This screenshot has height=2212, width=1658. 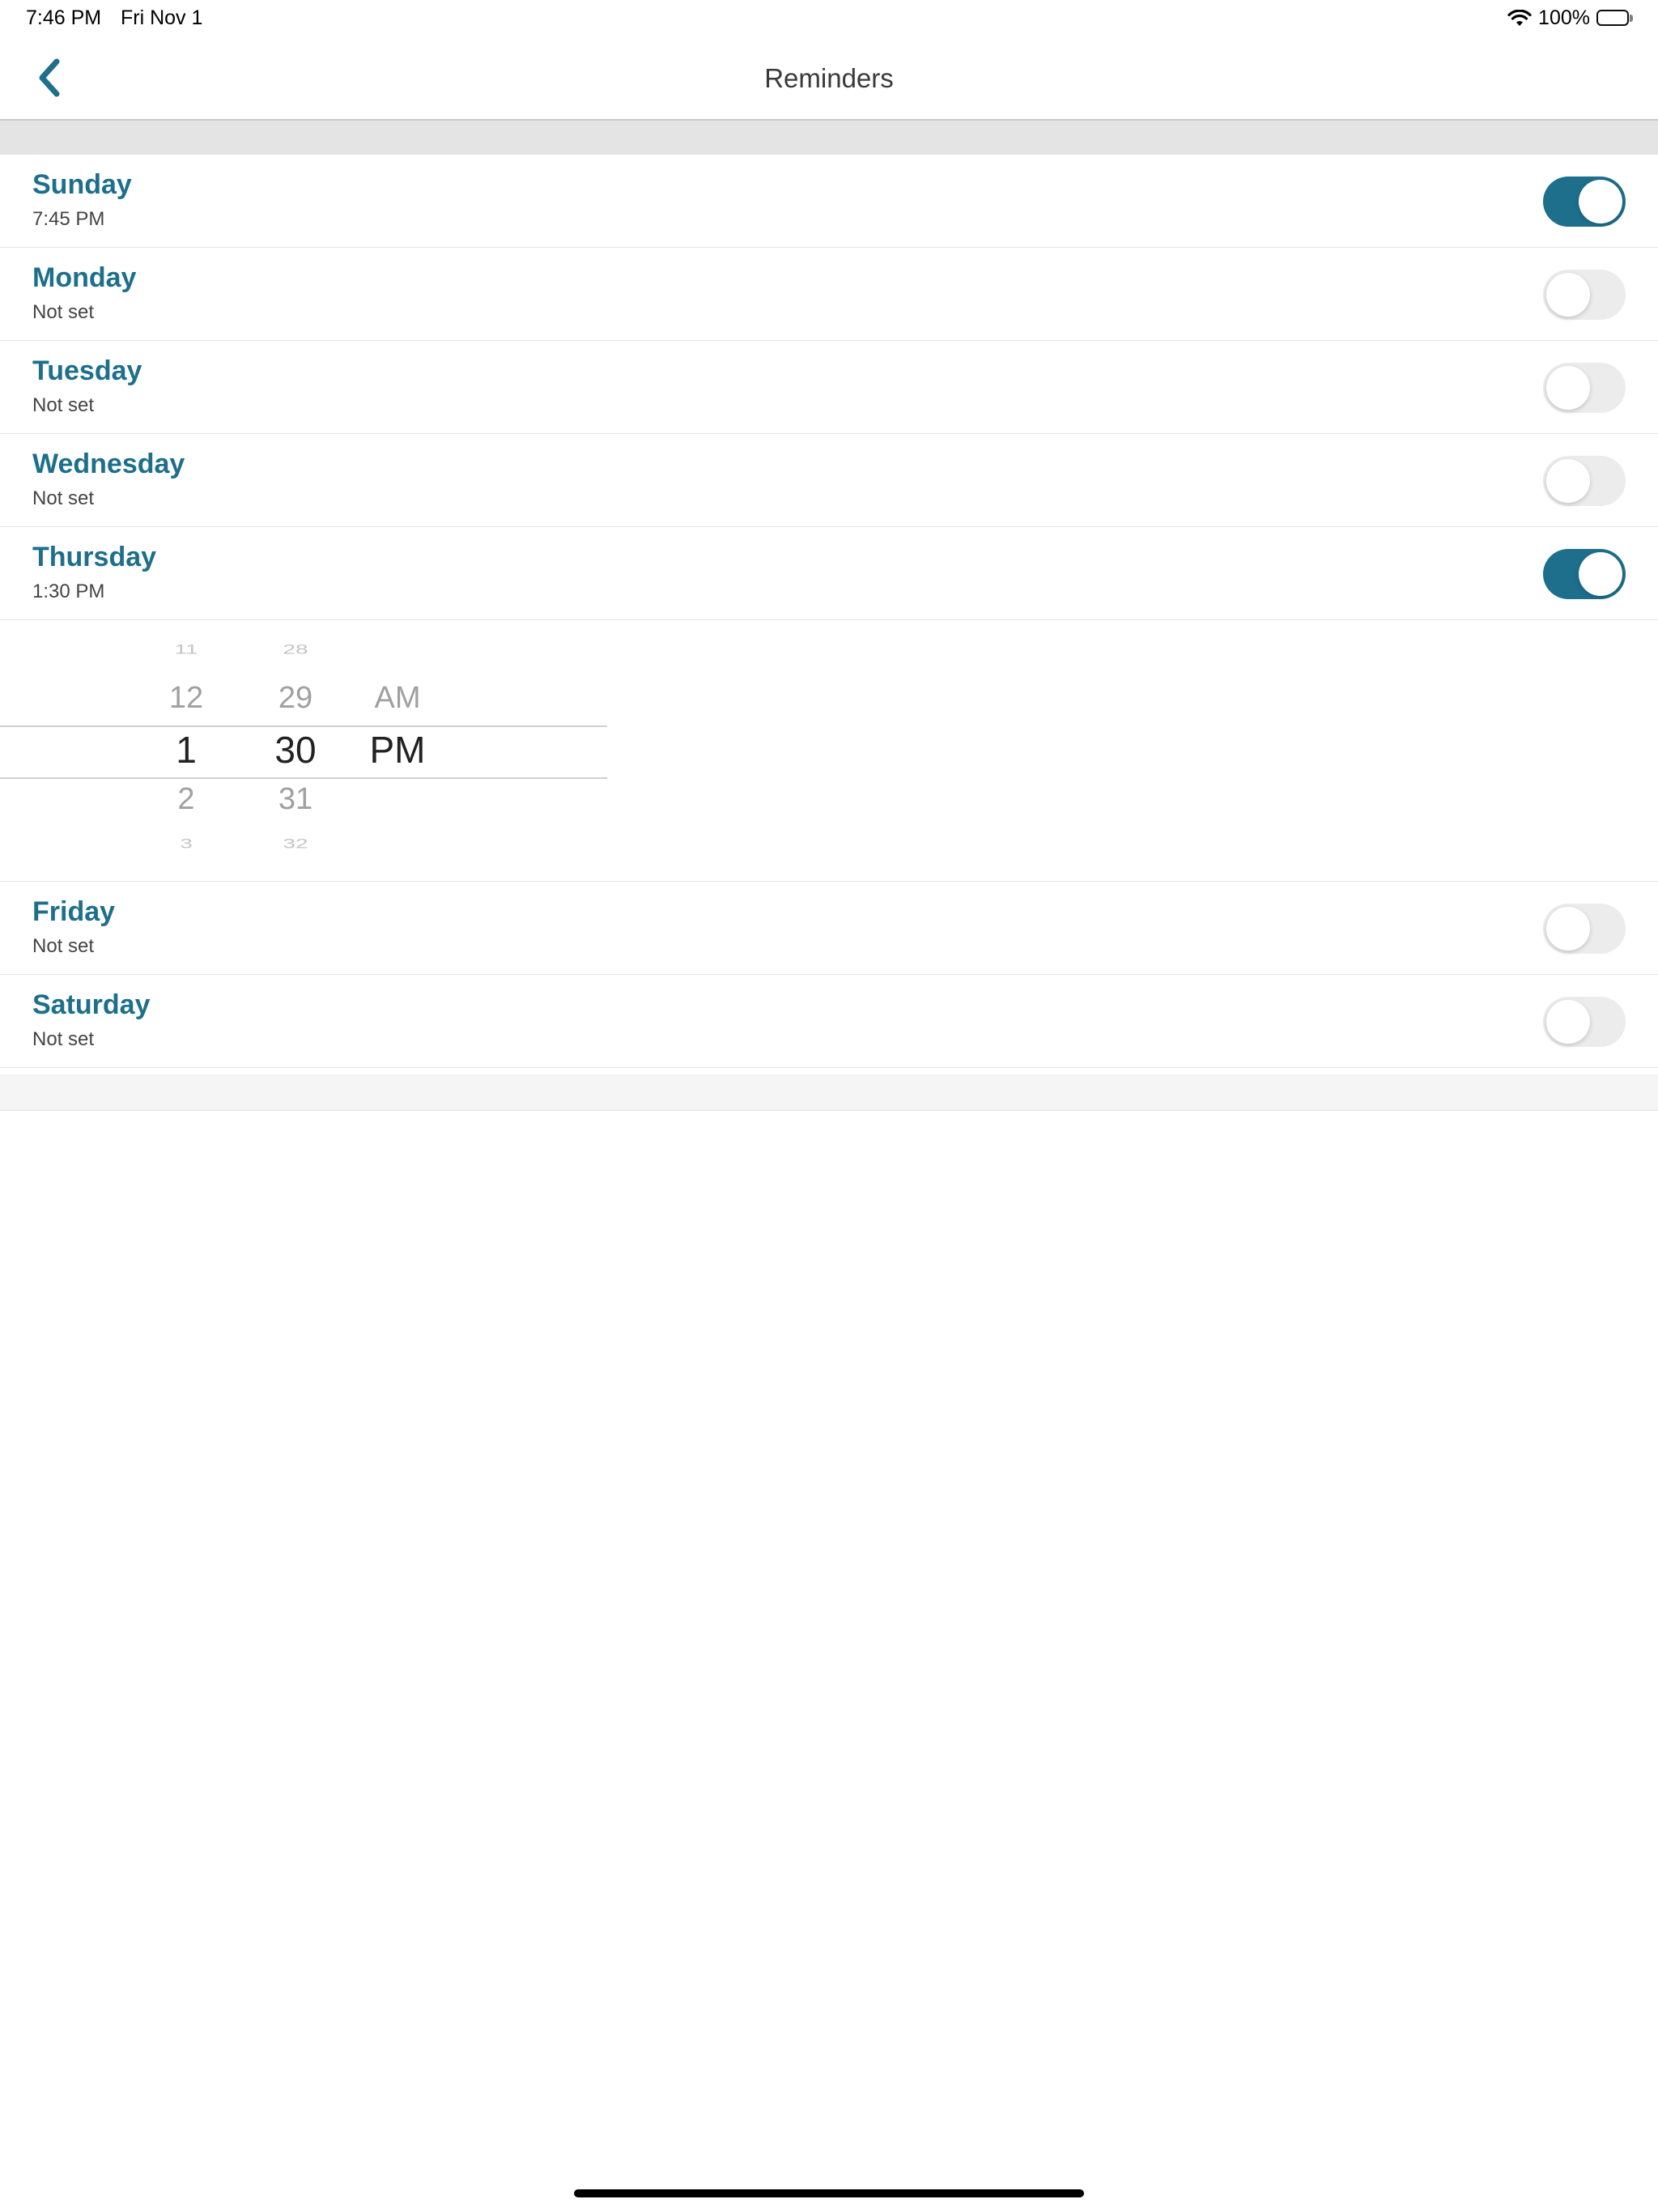 What do you see at coordinates (108, 464) in the screenshot?
I see `day-label: Wednesday` at bounding box center [108, 464].